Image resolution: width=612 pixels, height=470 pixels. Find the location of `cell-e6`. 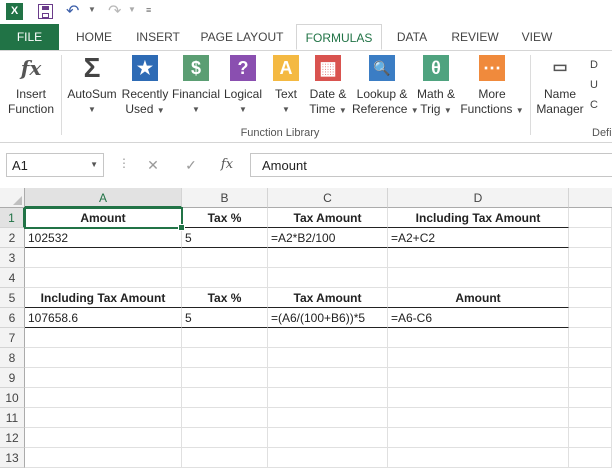

cell-e6 is located at coordinates (590, 318).